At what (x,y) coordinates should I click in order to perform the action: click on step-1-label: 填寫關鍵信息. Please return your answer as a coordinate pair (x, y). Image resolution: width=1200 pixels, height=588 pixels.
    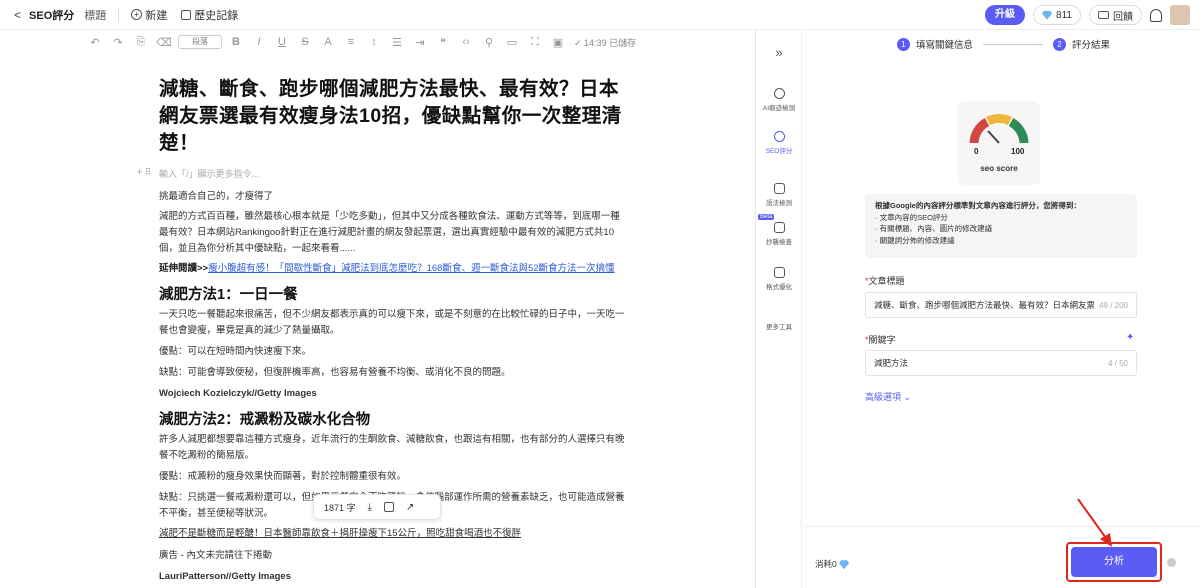
    Looking at the image, I should click on (944, 44).